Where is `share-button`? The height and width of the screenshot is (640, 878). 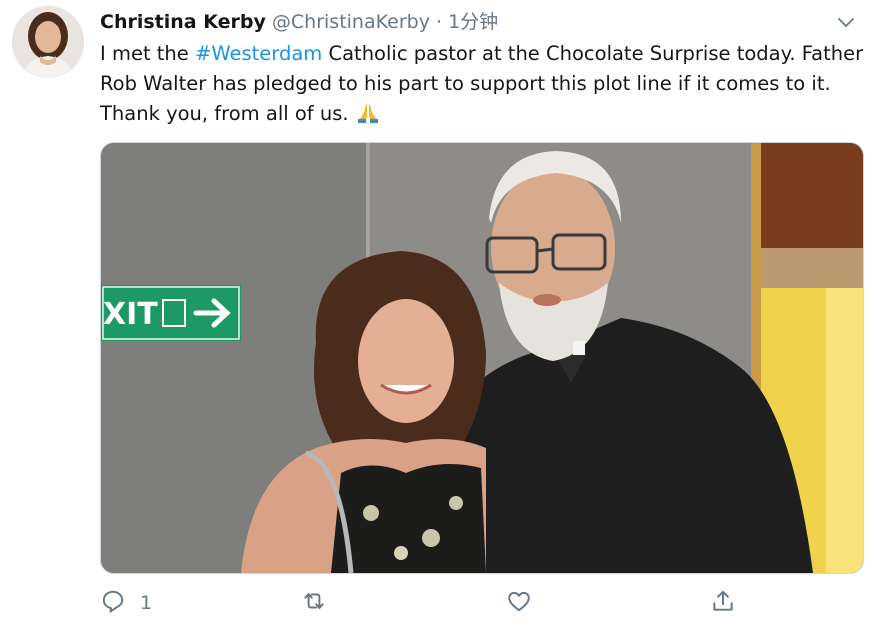 share-button is located at coordinates (723, 603).